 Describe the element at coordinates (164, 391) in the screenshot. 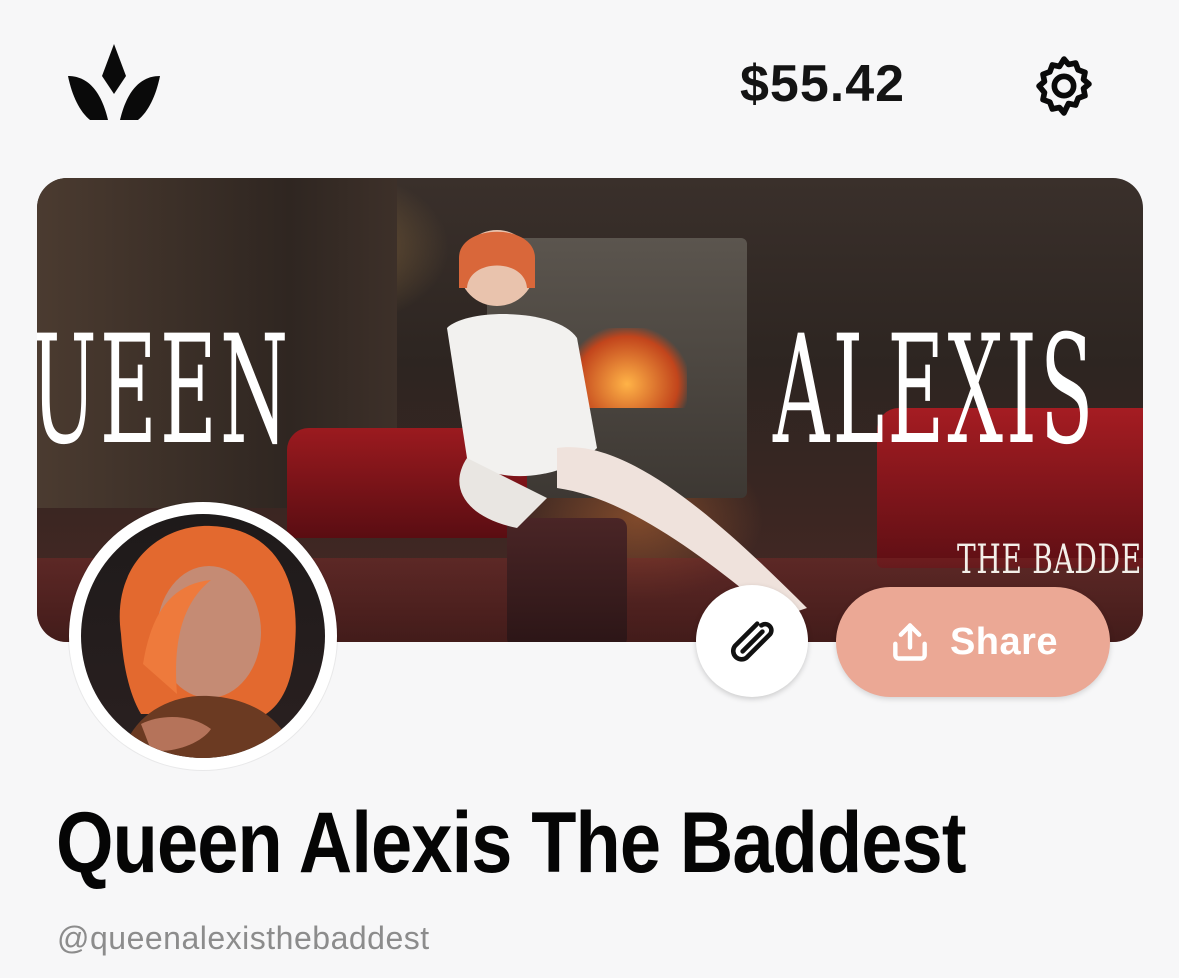

I see `banner-text-left: UEEN` at that location.